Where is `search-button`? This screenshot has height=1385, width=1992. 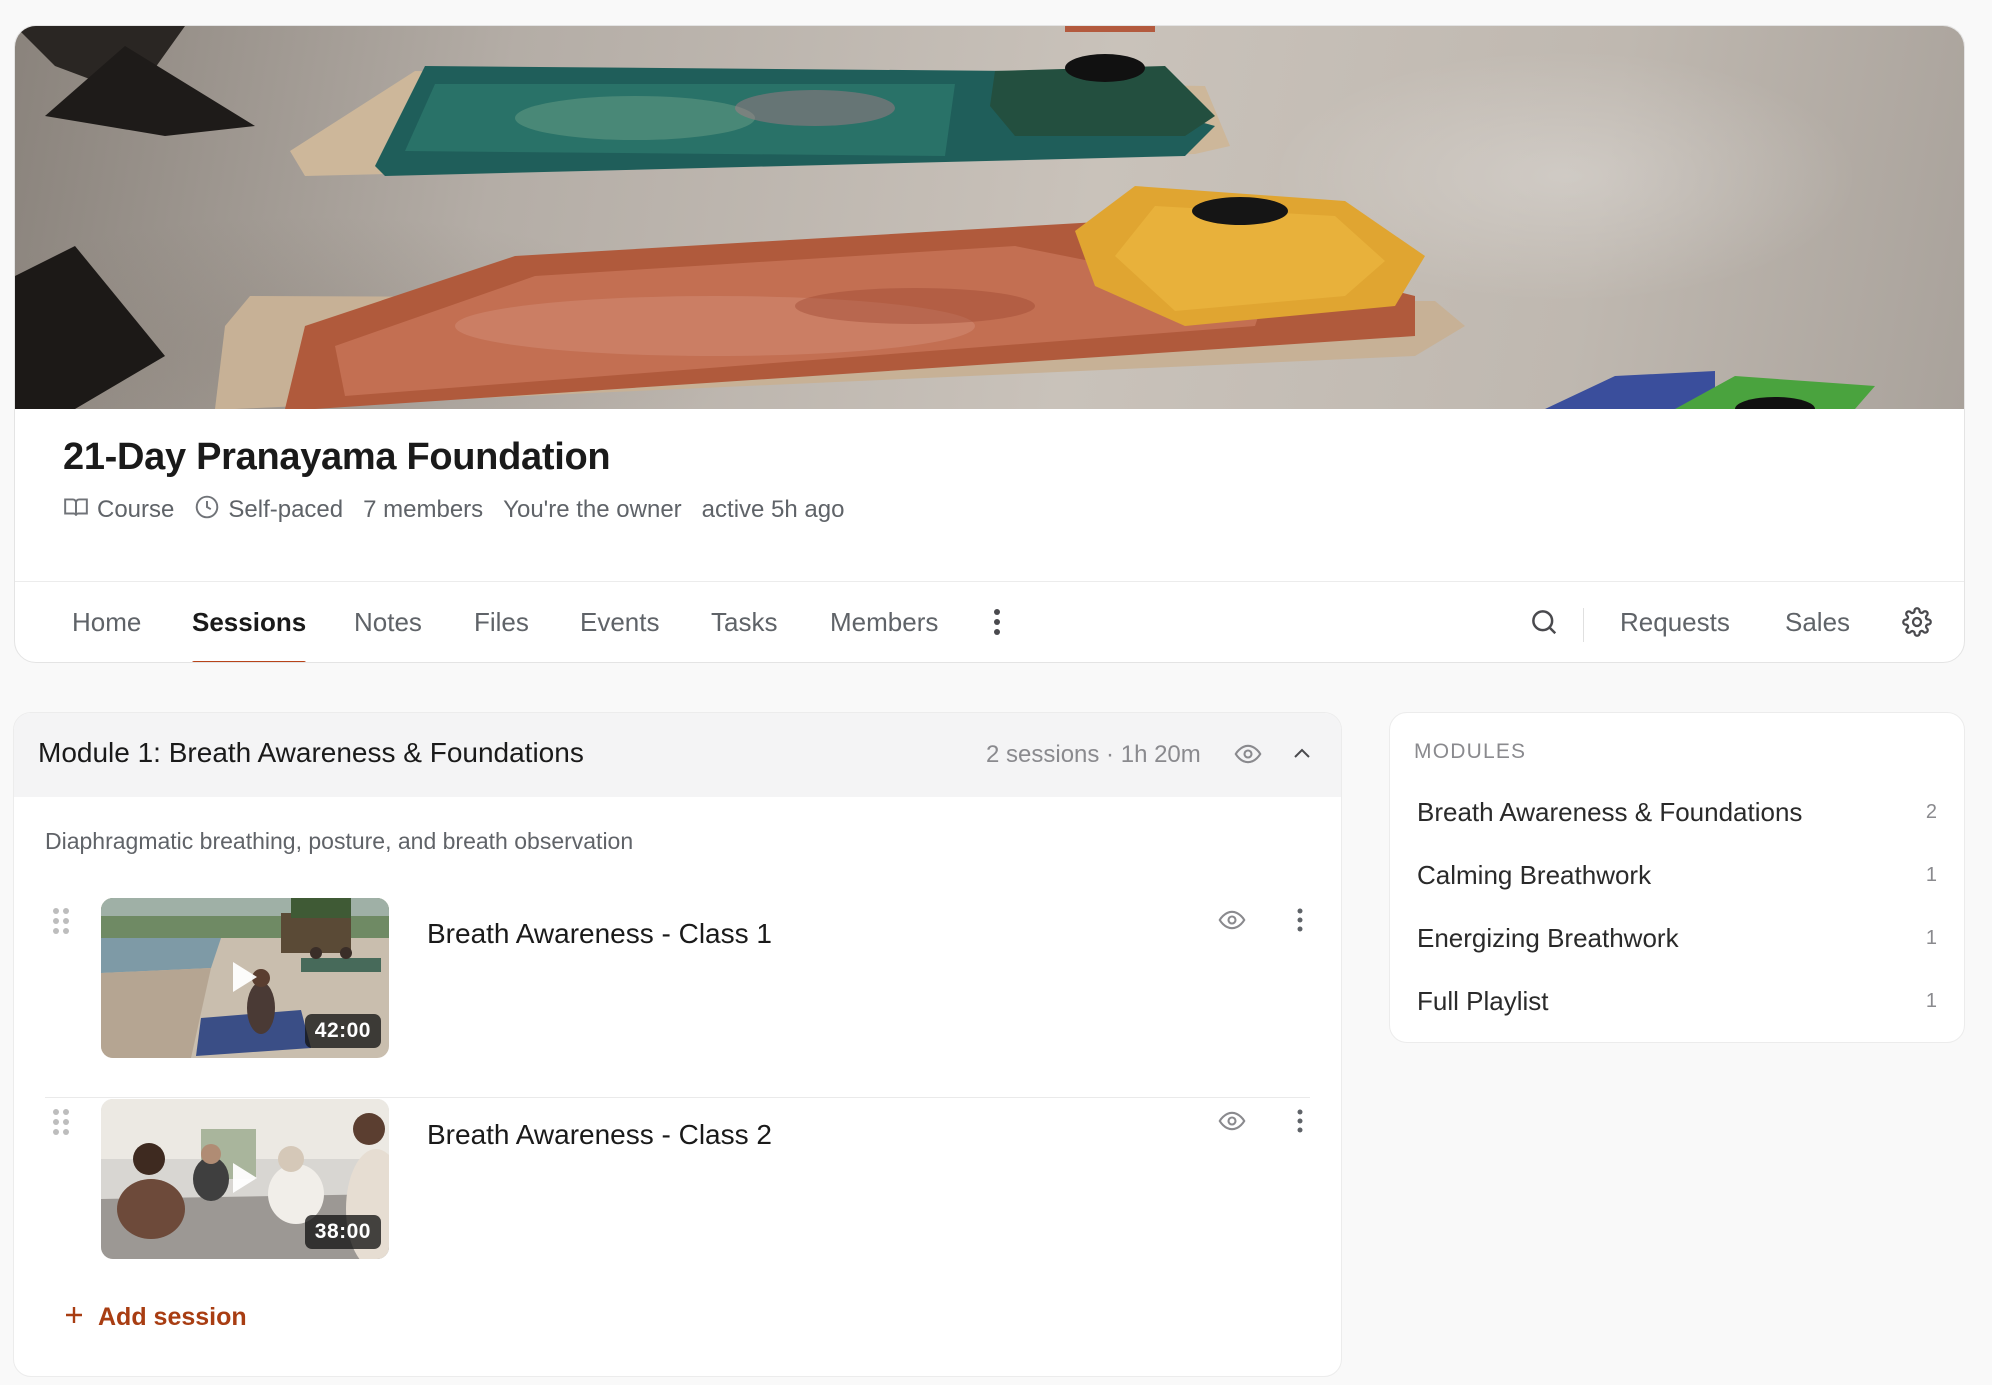
search-button is located at coordinates (1544, 624).